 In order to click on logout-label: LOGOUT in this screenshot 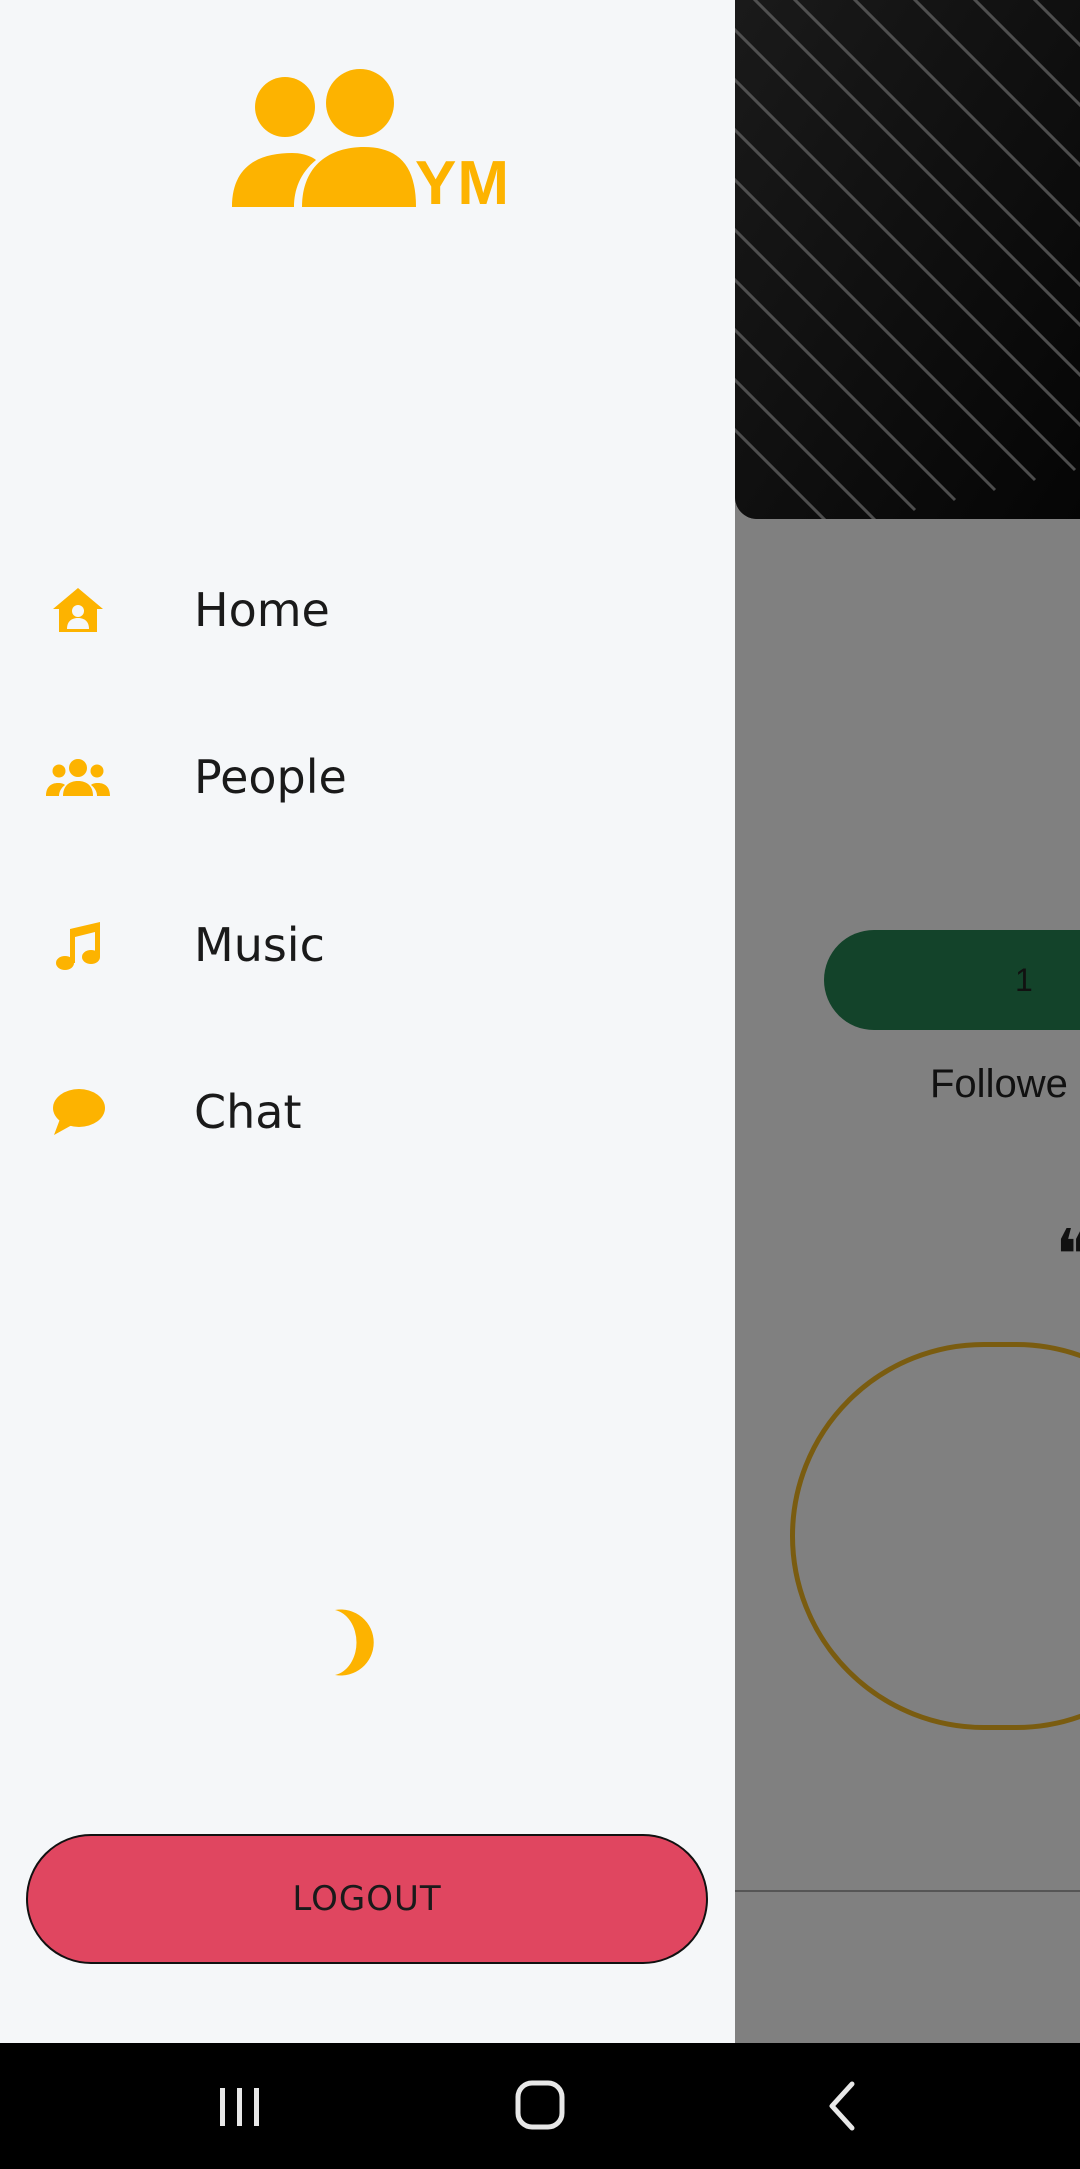, I will do `click(367, 1899)`.